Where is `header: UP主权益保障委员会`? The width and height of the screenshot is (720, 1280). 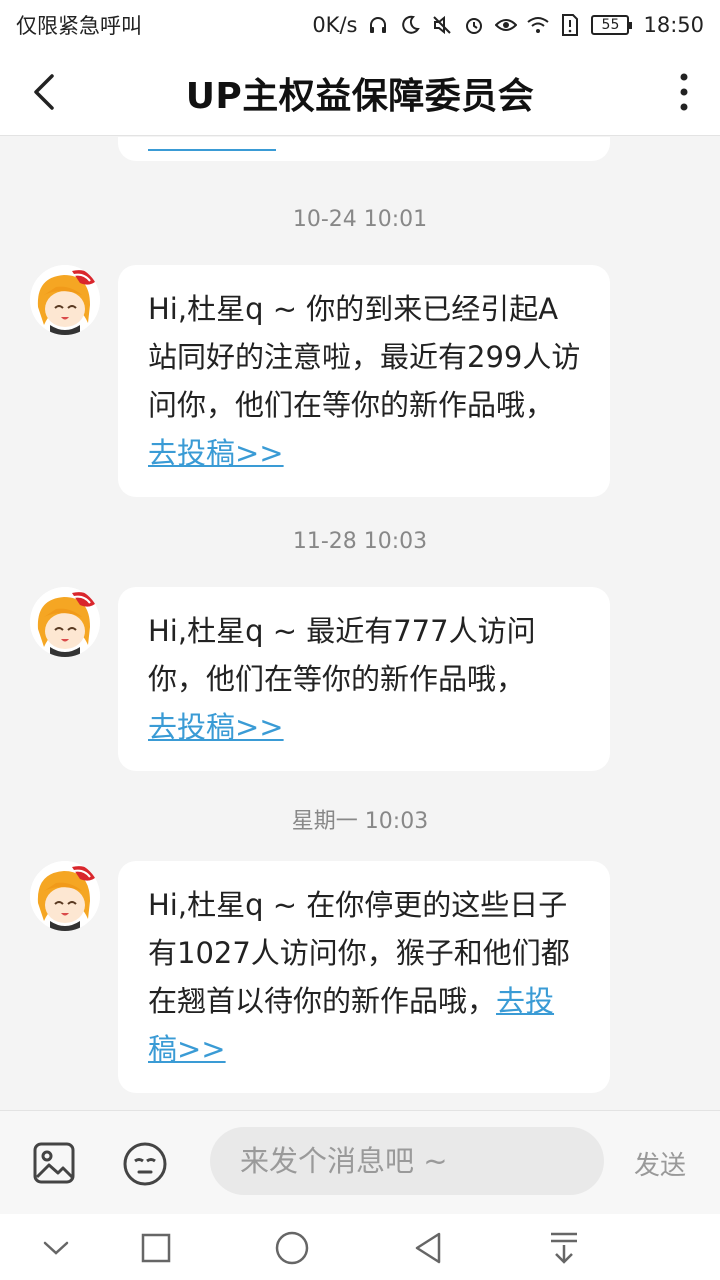
header: UP主权益保障委员会 is located at coordinates (360, 93).